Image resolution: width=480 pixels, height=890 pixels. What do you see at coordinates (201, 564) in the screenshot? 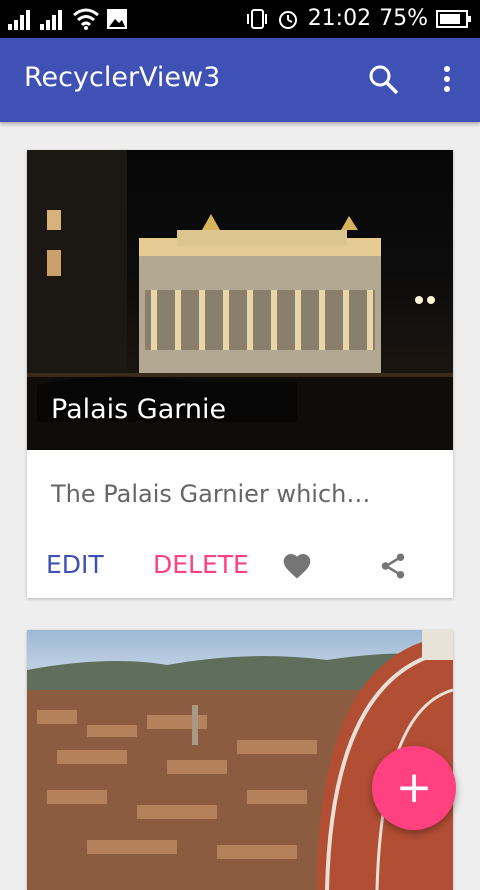
I see `delete-button: DELETE` at bounding box center [201, 564].